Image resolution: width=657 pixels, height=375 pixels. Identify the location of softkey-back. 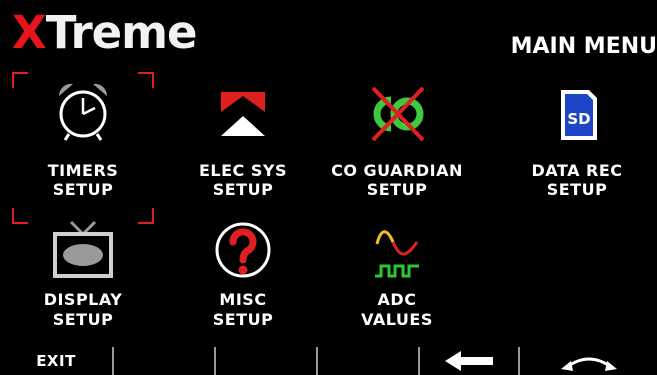
(468, 361).